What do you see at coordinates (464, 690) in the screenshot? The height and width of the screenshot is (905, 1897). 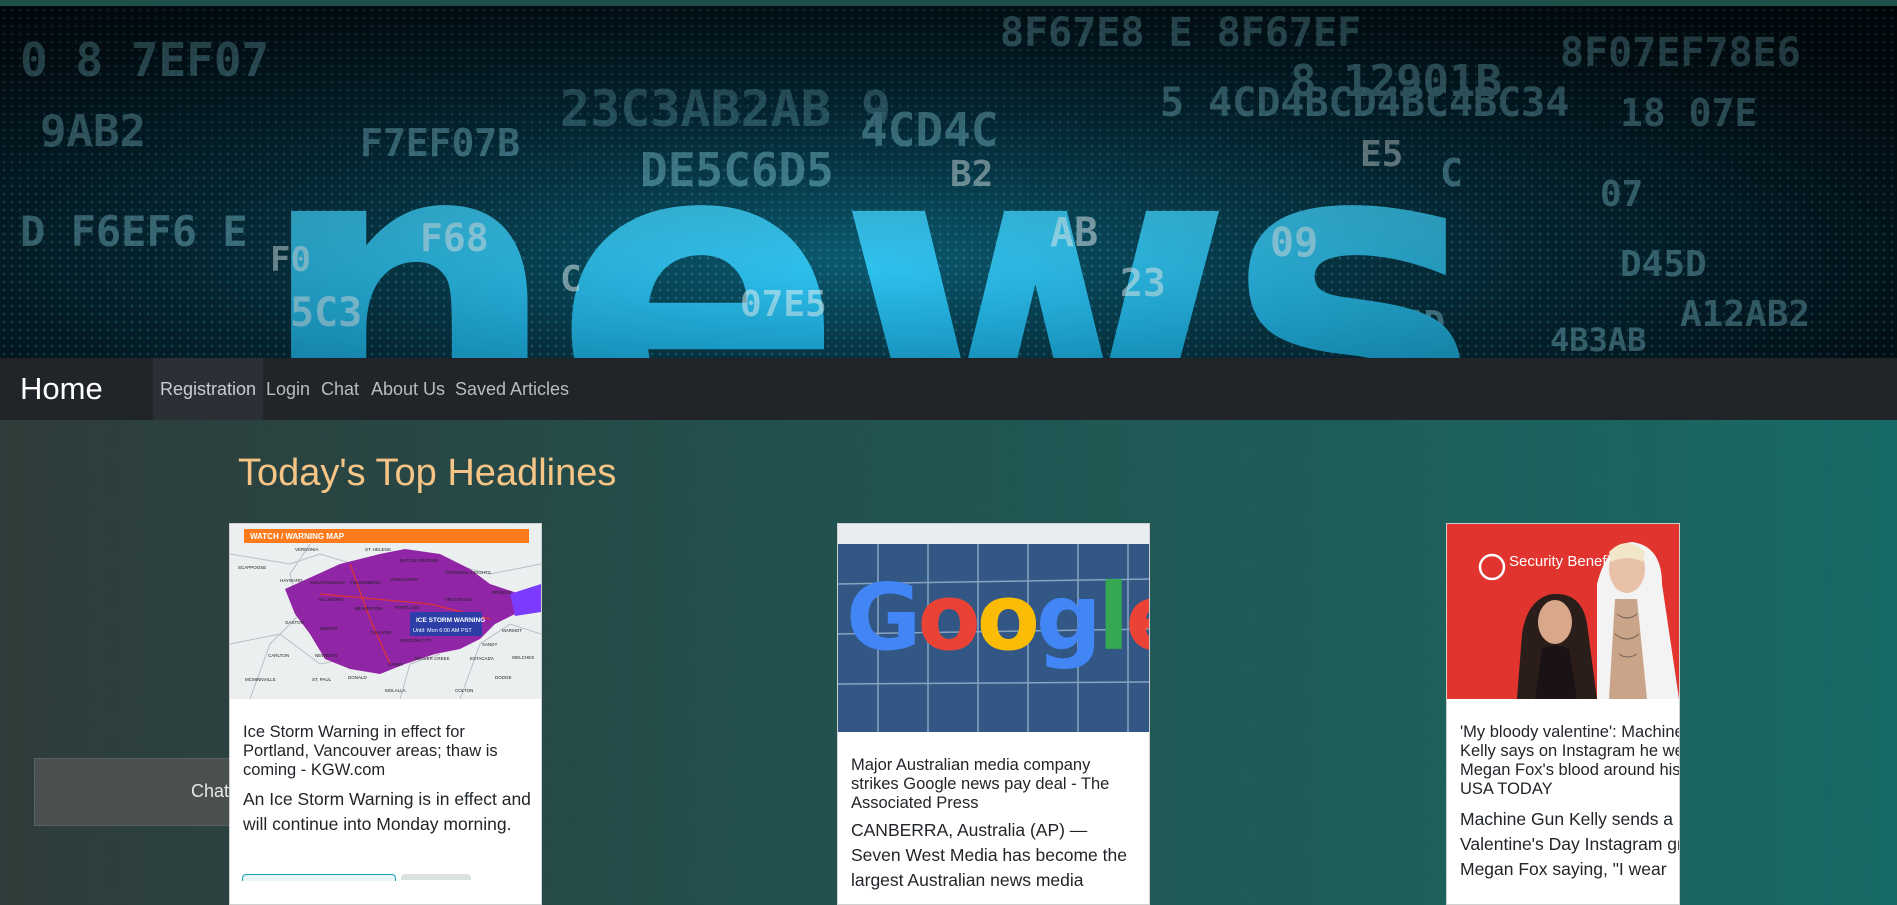 I see `svg-text: COLTON` at bounding box center [464, 690].